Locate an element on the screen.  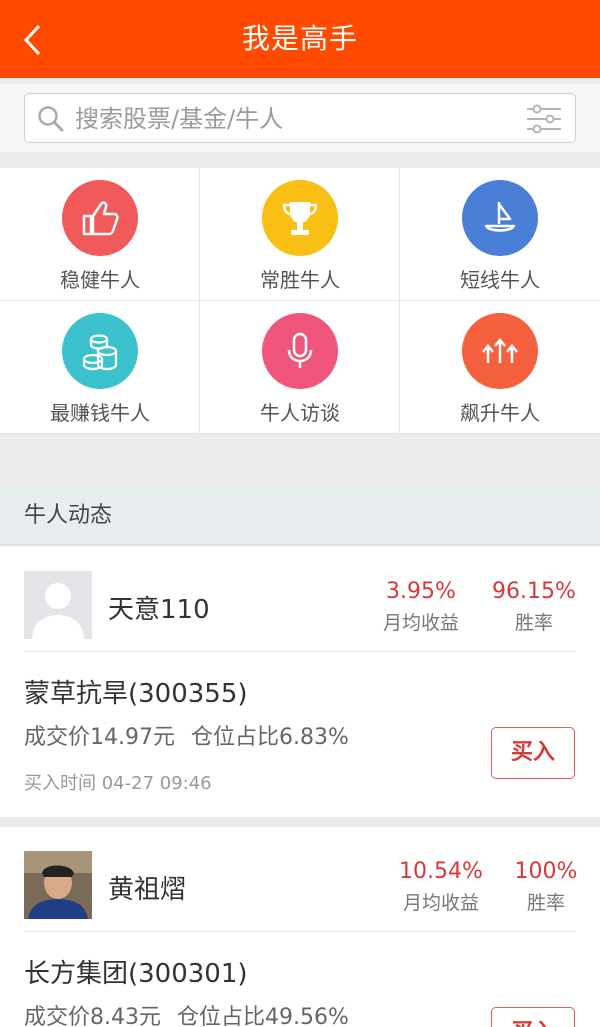
position-ratio: 仓位占比6.83% is located at coordinates (269, 737).